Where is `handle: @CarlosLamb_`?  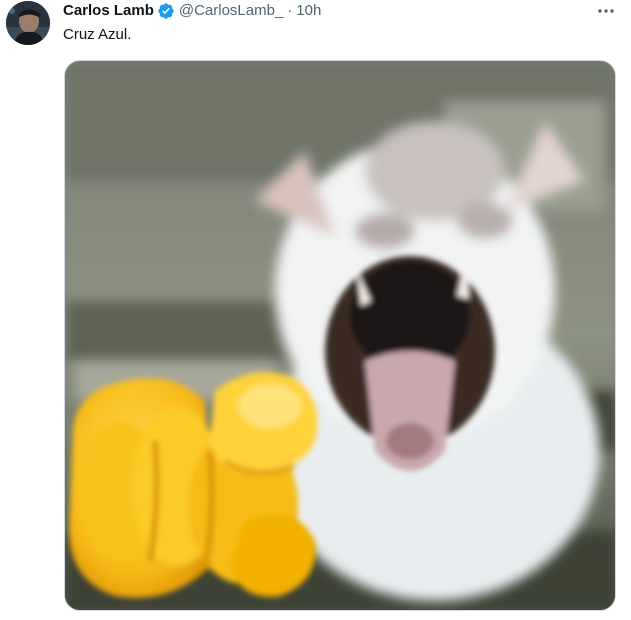 handle: @CarlosLamb_ is located at coordinates (231, 11).